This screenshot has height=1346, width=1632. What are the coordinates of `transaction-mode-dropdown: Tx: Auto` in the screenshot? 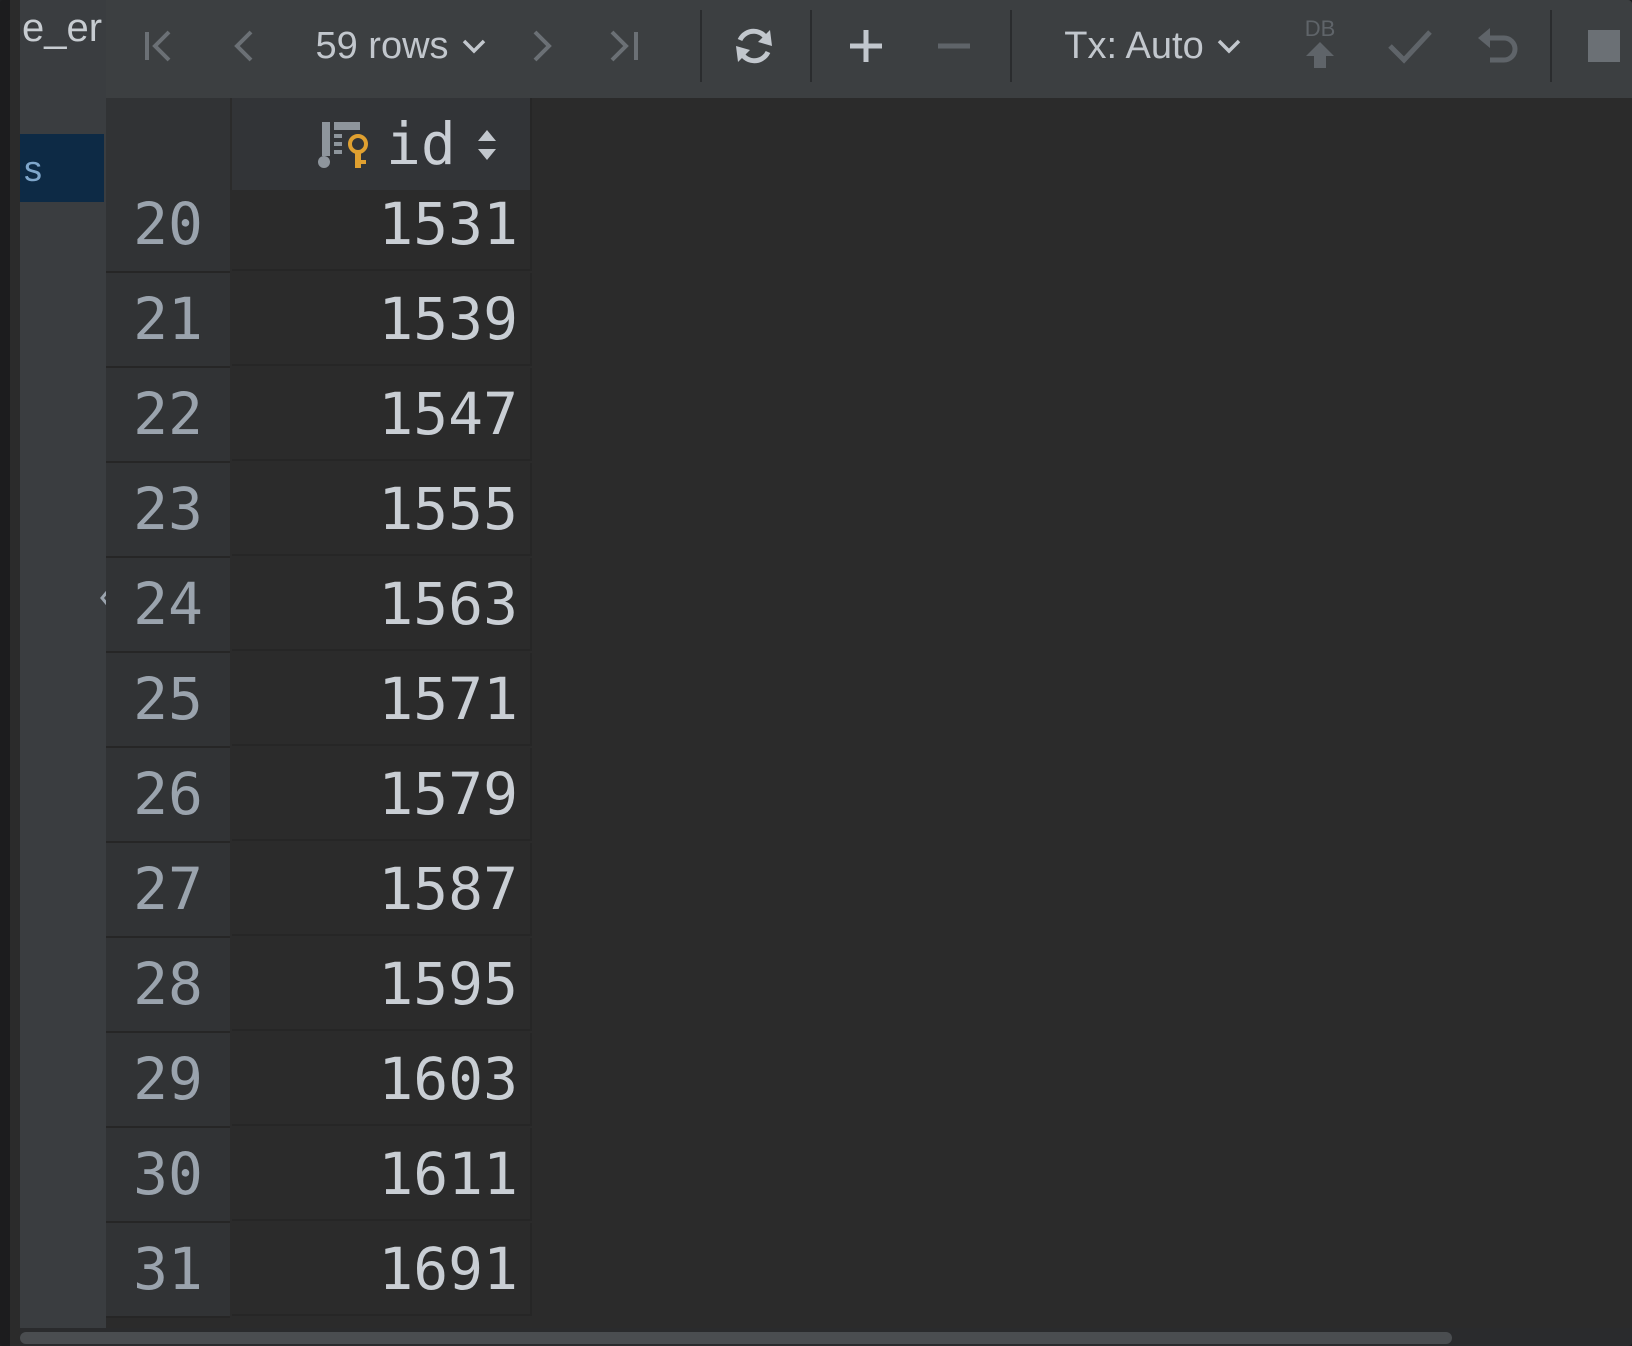 It's located at (1154, 46).